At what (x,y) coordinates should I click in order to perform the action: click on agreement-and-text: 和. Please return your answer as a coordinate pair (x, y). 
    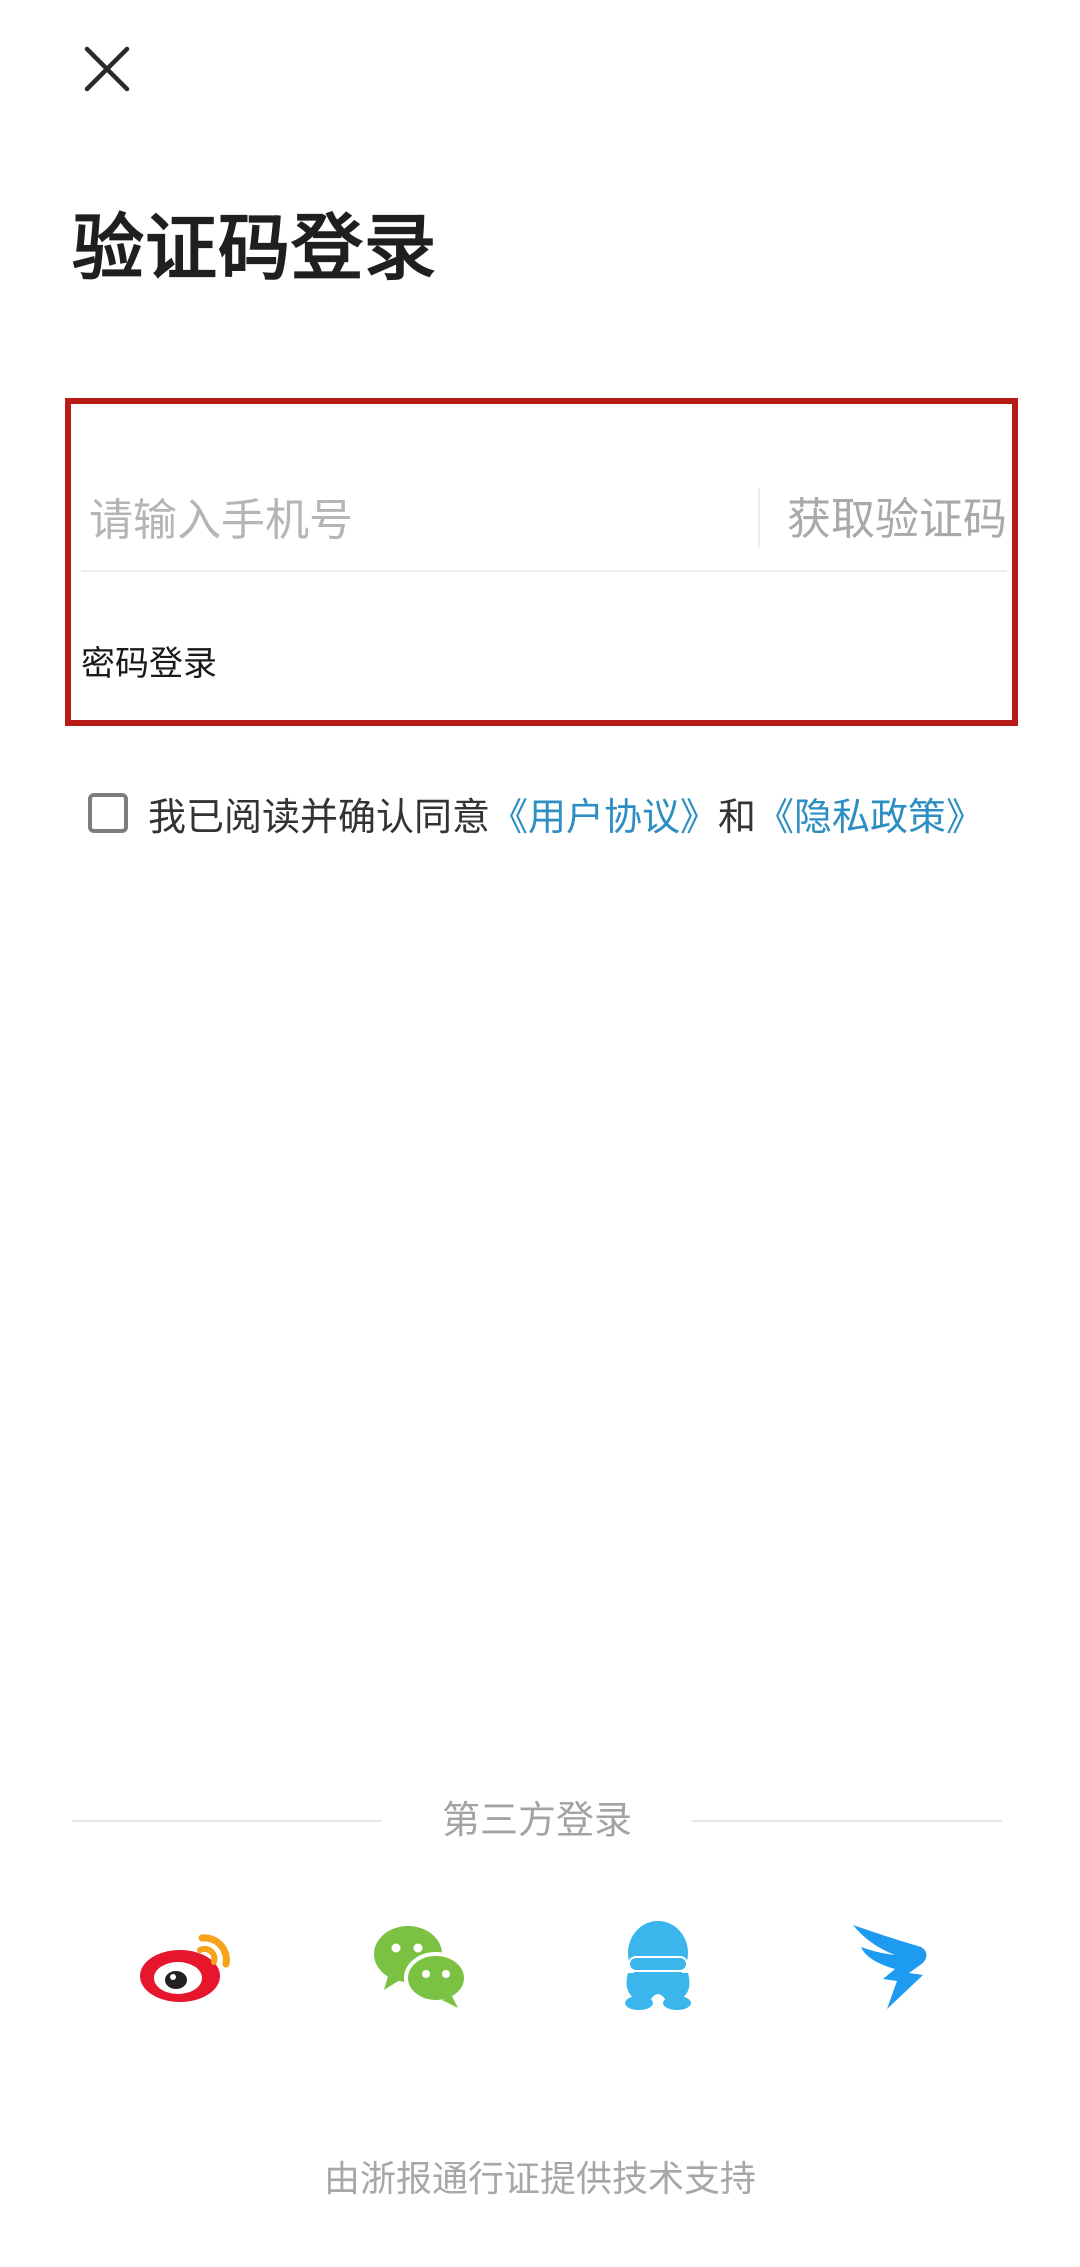
    Looking at the image, I should click on (737, 816).